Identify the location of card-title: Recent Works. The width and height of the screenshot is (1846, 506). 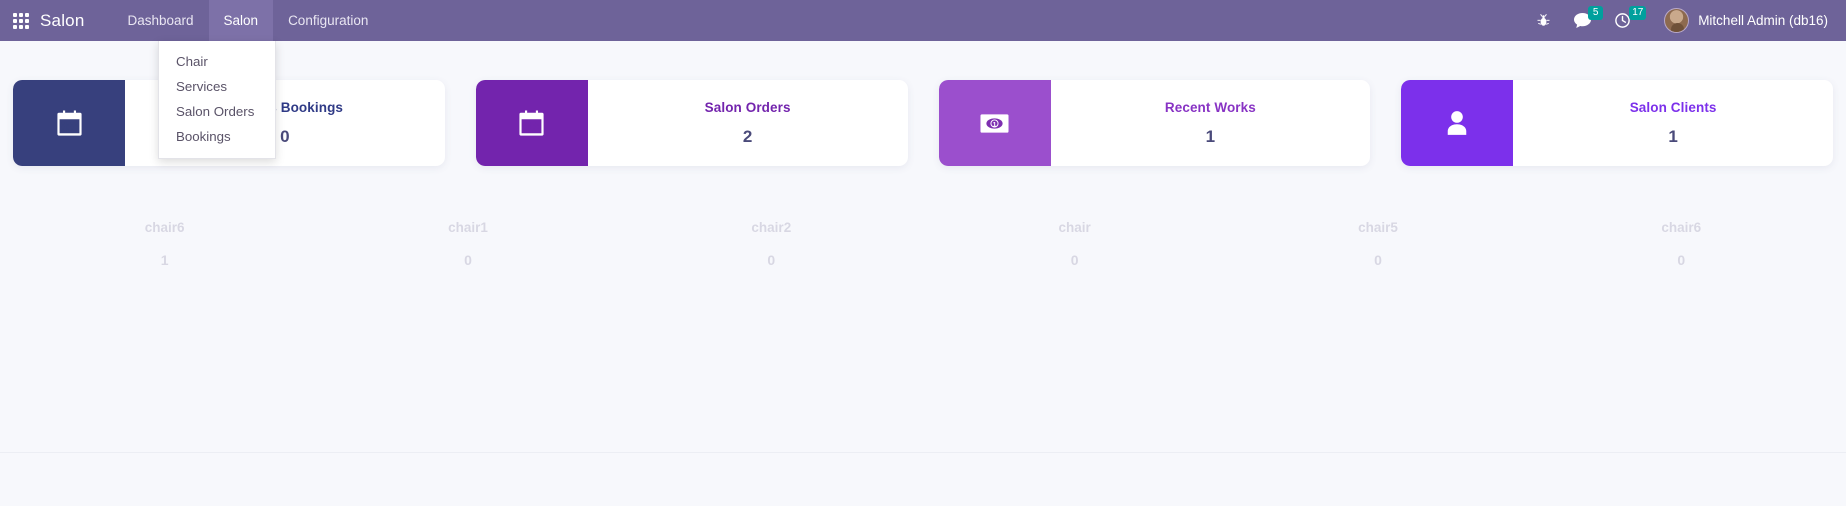
(1210, 107).